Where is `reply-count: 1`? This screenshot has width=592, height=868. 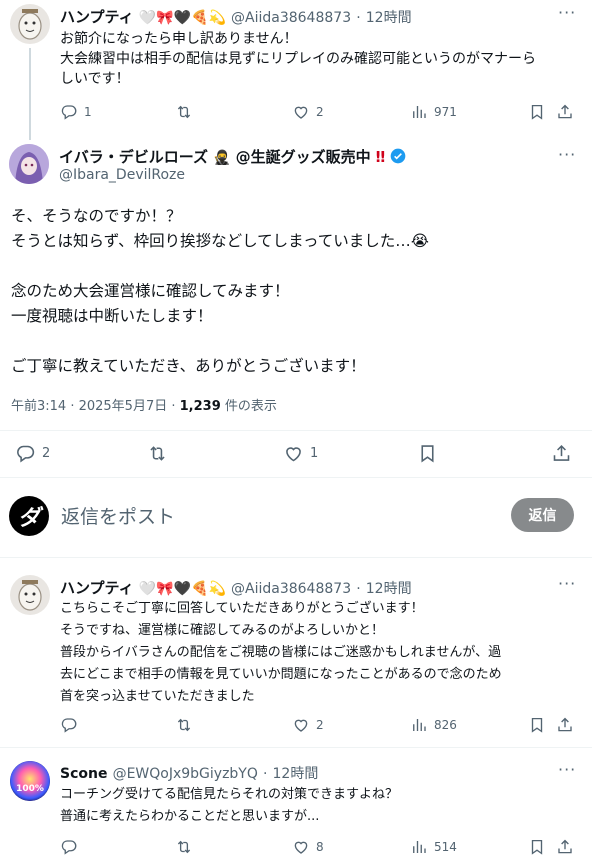
reply-count: 1 is located at coordinates (88, 112).